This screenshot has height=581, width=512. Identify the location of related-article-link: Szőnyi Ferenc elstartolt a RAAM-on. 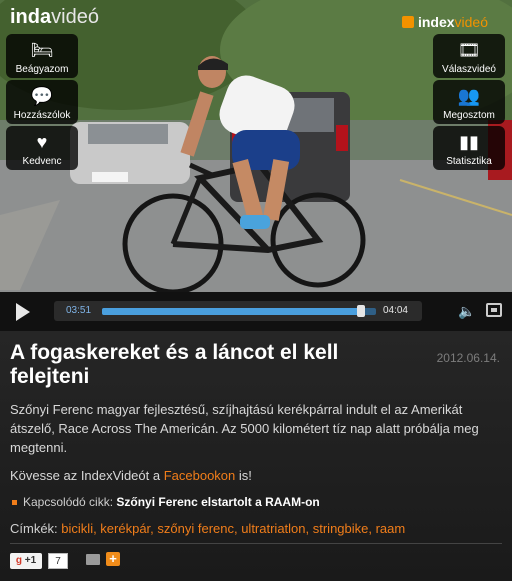
(217, 502).